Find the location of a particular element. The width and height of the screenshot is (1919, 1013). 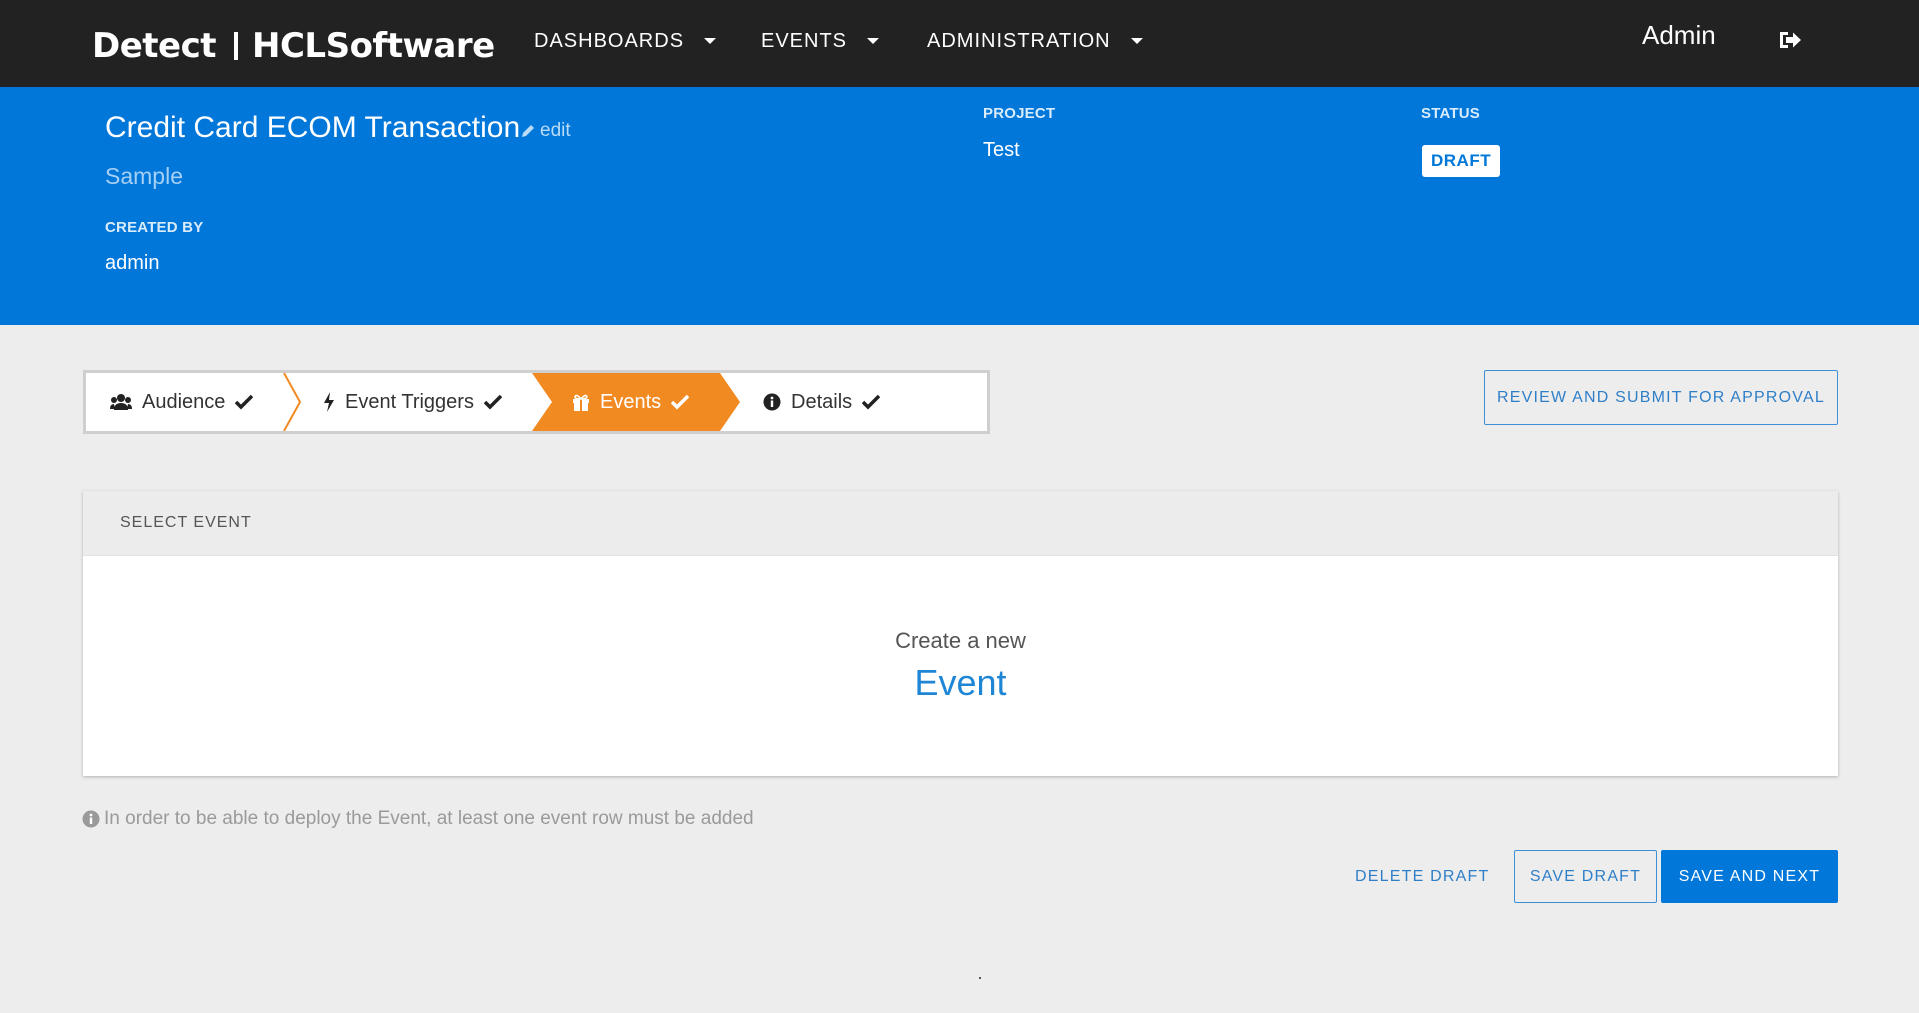

step-event-triggers-label: Event Triggers is located at coordinates (409, 401).